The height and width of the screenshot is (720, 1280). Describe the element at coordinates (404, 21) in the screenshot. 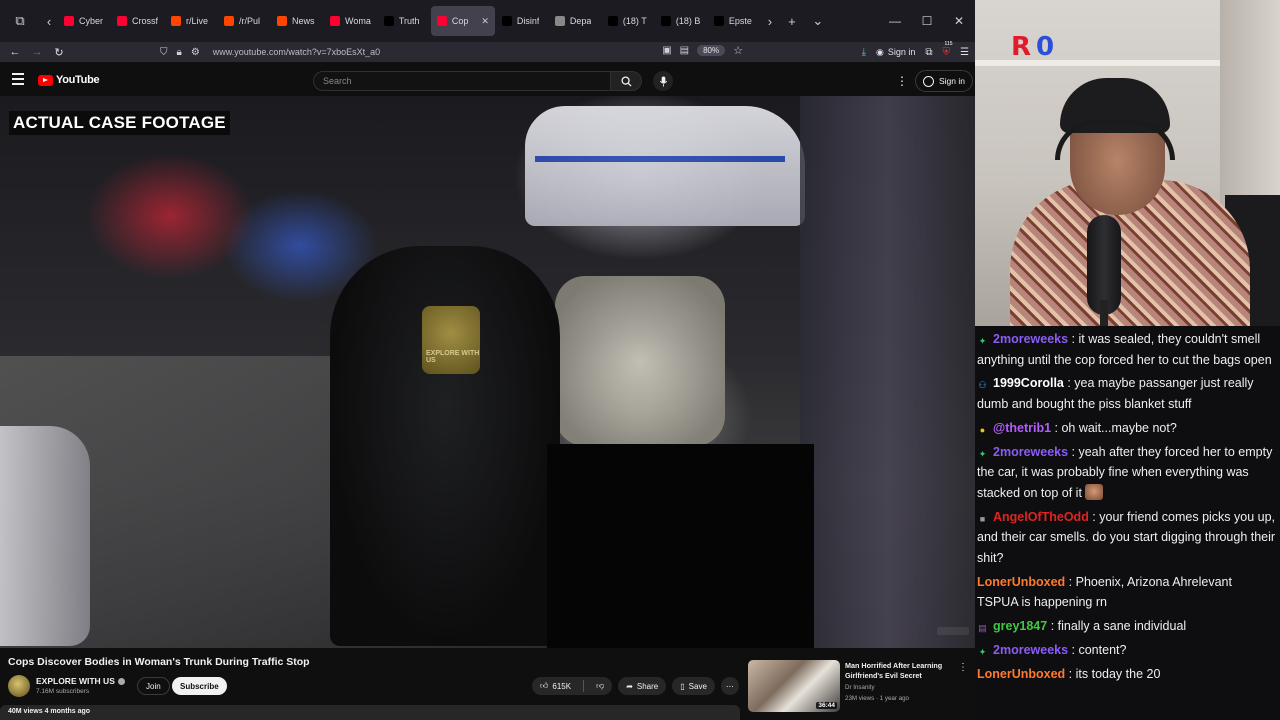

I see `browser-tab: Truth` at that location.